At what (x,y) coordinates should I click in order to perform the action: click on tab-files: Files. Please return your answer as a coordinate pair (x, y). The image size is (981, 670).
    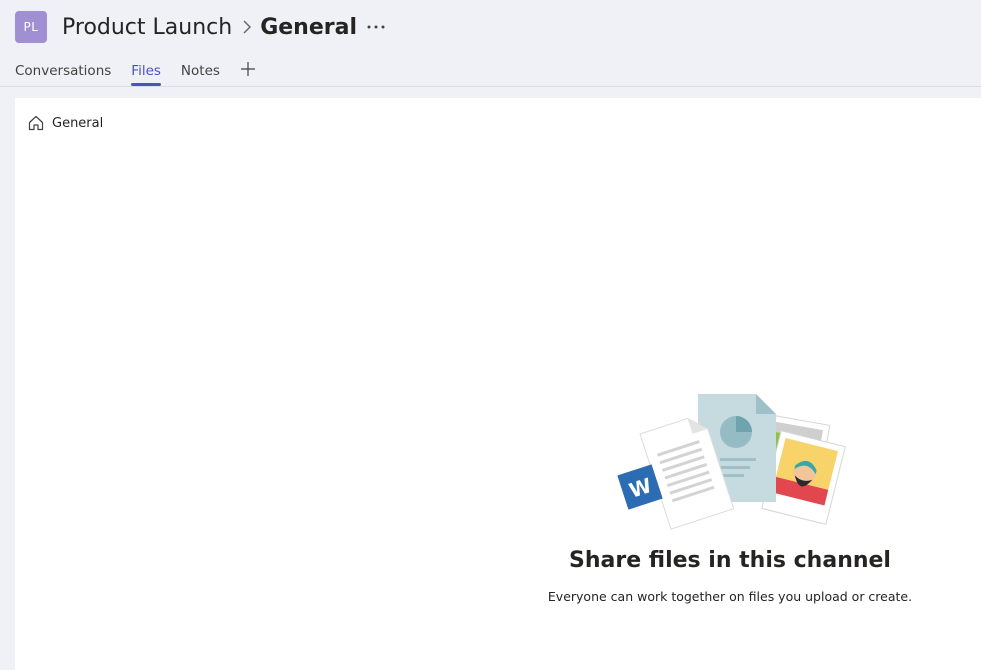
    Looking at the image, I should click on (146, 72).